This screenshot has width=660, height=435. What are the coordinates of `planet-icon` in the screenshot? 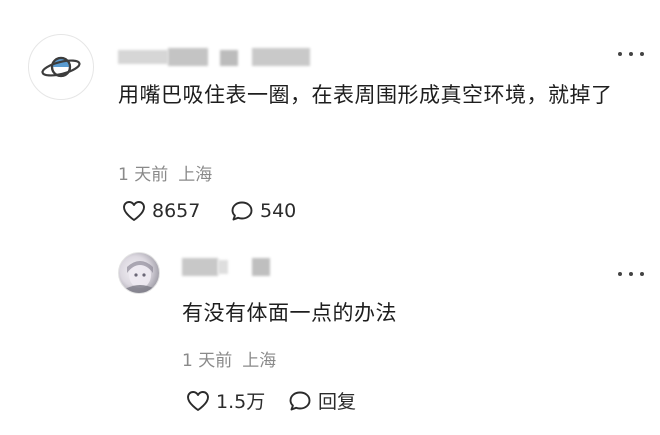 It's located at (61, 67).